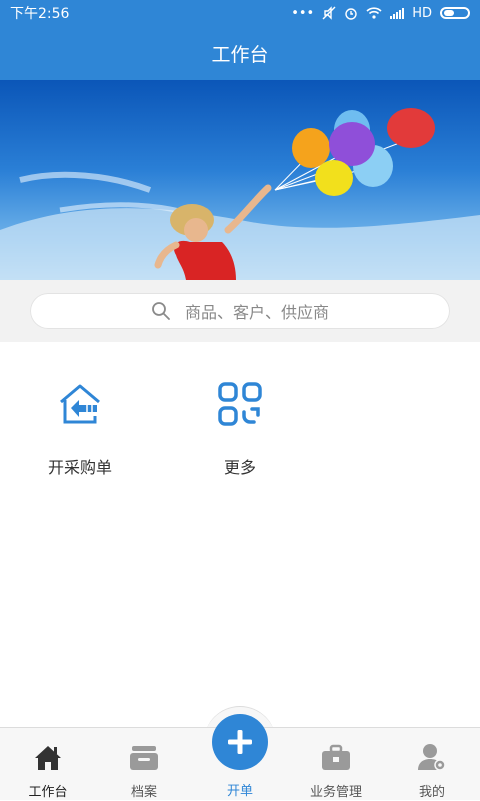  What do you see at coordinates (161, 311) in the screenshot?
I see `search-icon` at bounding box center [161, 311].